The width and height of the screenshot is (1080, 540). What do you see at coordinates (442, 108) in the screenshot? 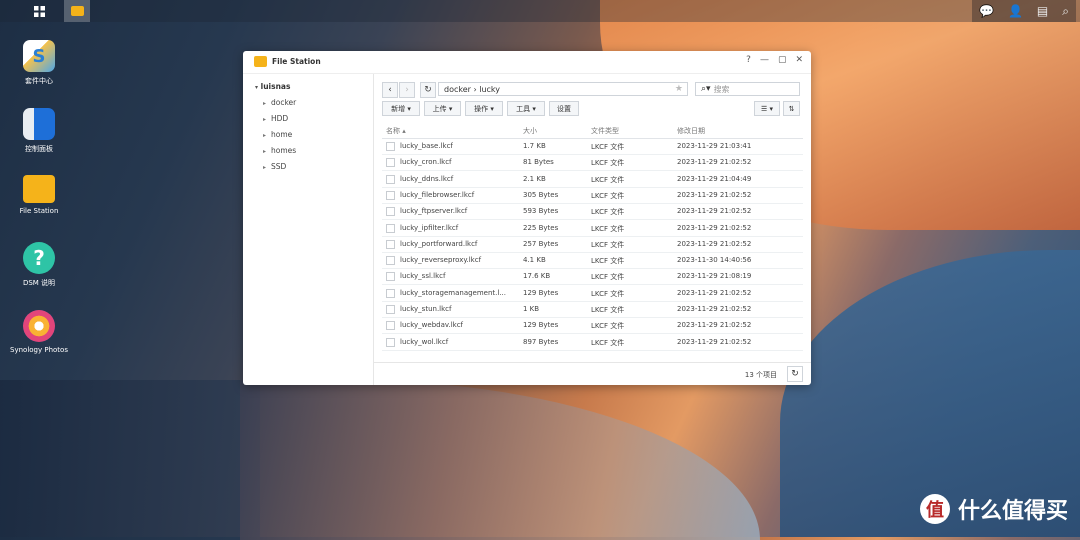
I see `upload-button: 上传 ▾` at bounding box center [442, 108].